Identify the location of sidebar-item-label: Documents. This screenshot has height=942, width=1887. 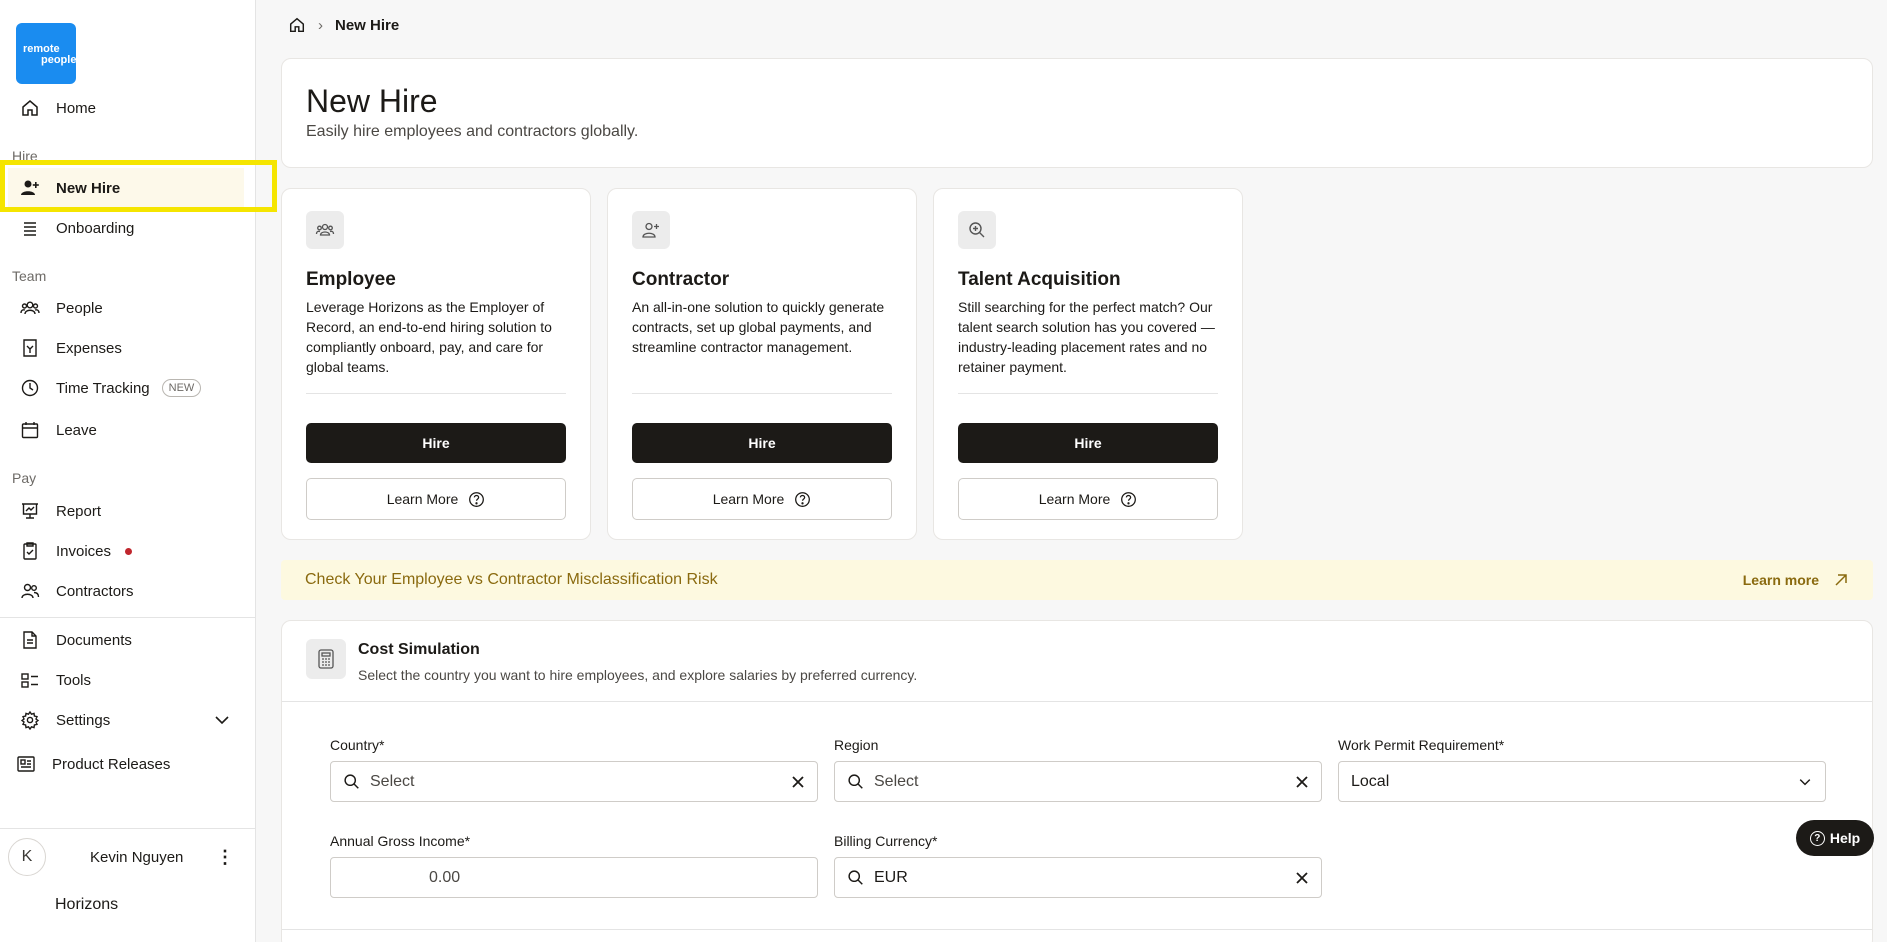
(94, 640).